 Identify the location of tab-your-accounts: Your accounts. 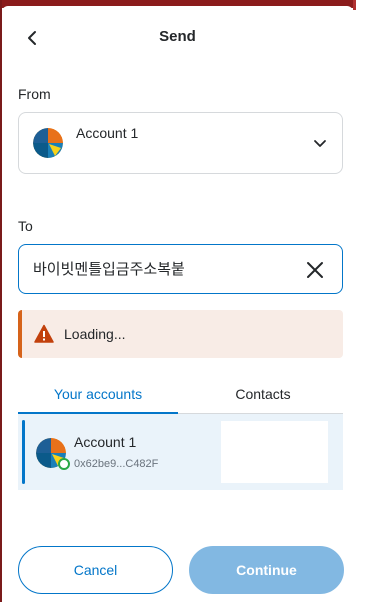
(98, 394).